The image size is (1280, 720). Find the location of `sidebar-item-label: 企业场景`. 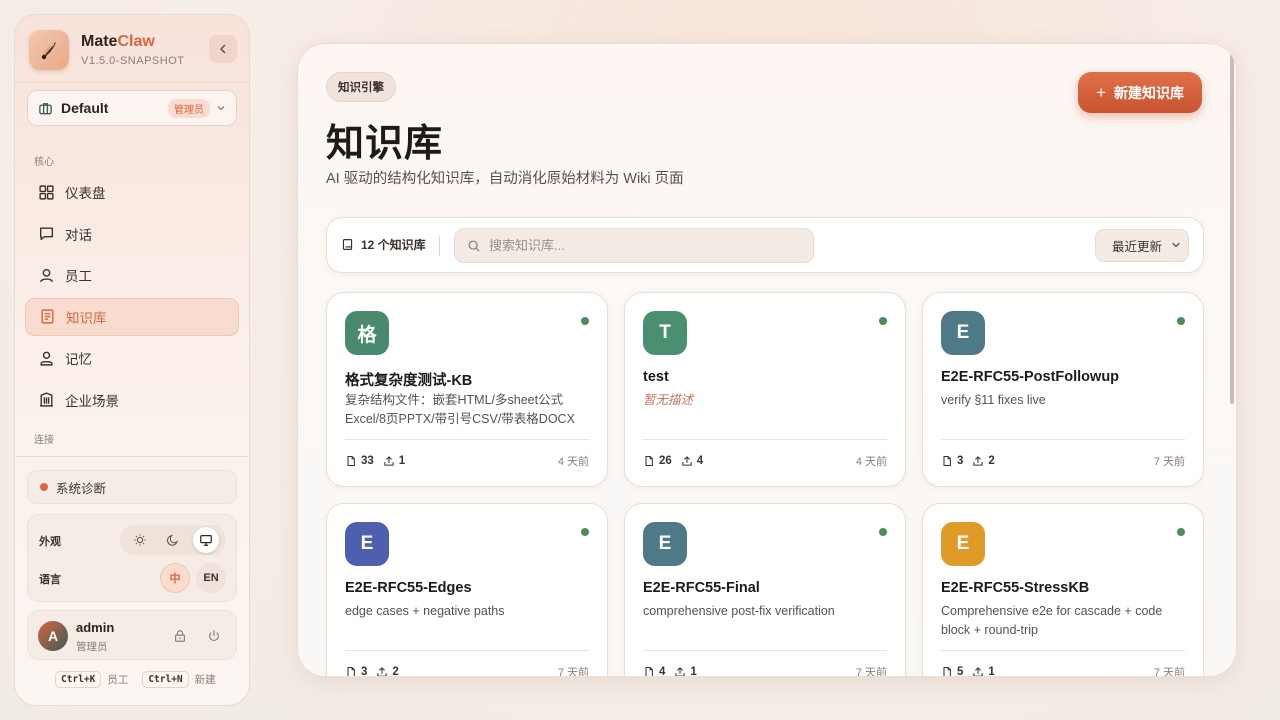

sidebar-item-label: 企业场景 is located at coordinates (92, 401).